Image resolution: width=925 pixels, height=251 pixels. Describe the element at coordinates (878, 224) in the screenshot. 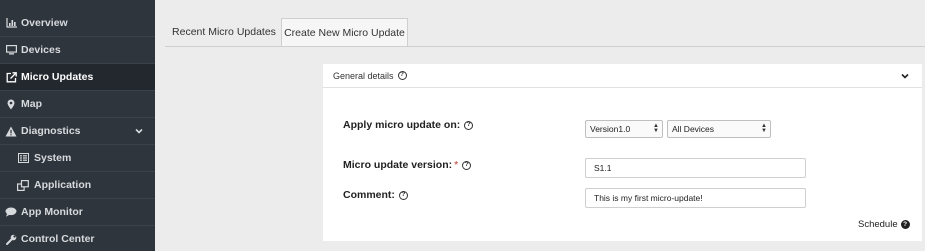

I see `schedule-label: Schedule` at that location.